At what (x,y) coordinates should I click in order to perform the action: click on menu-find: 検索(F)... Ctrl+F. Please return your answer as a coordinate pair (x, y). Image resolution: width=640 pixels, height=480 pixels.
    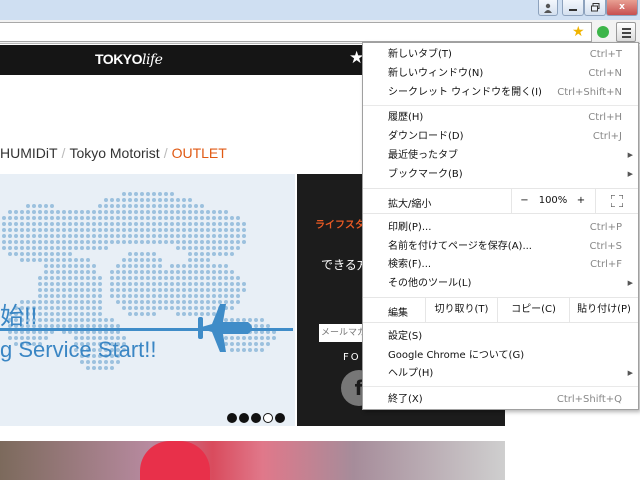
    Looking at the image, I should click on (500, 264).